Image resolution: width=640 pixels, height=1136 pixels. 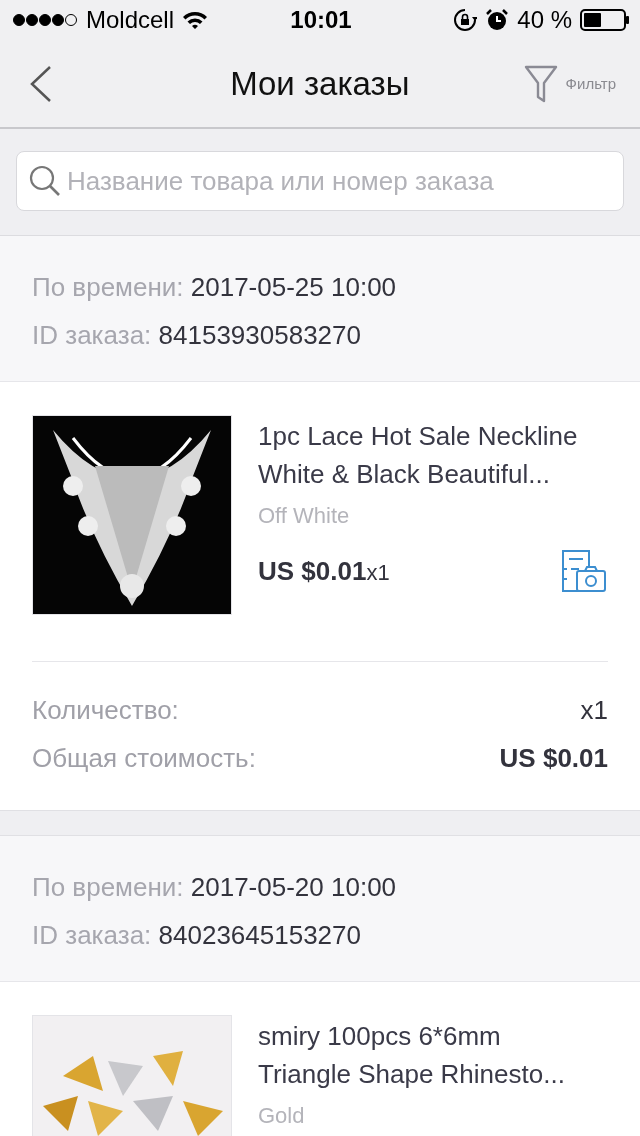 I want to click on product-quantity: x1, so click(x=378, y=572).